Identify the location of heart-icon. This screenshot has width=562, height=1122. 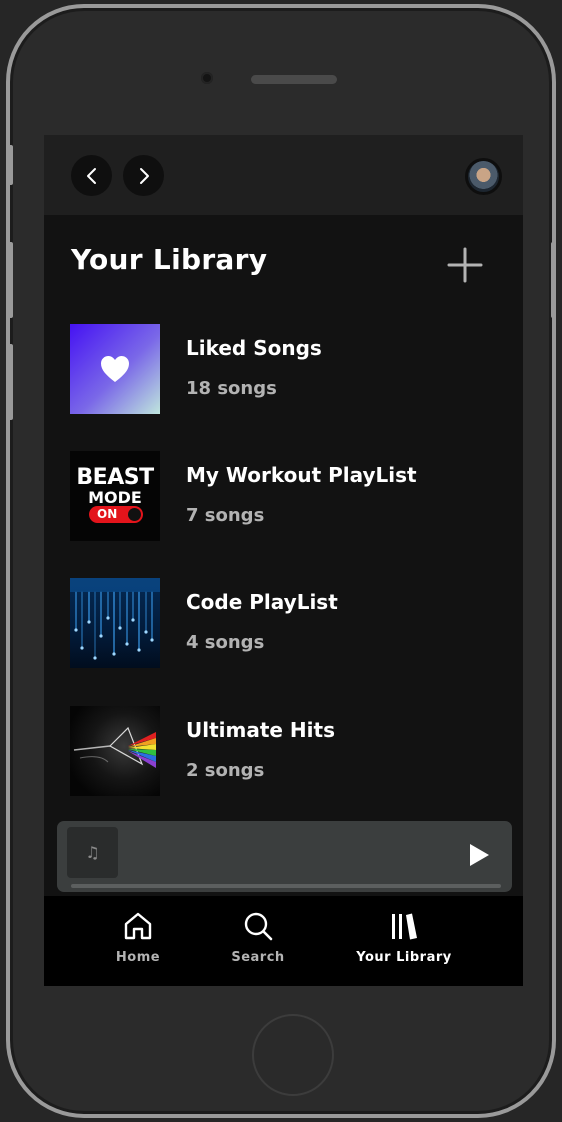
(115, 369).